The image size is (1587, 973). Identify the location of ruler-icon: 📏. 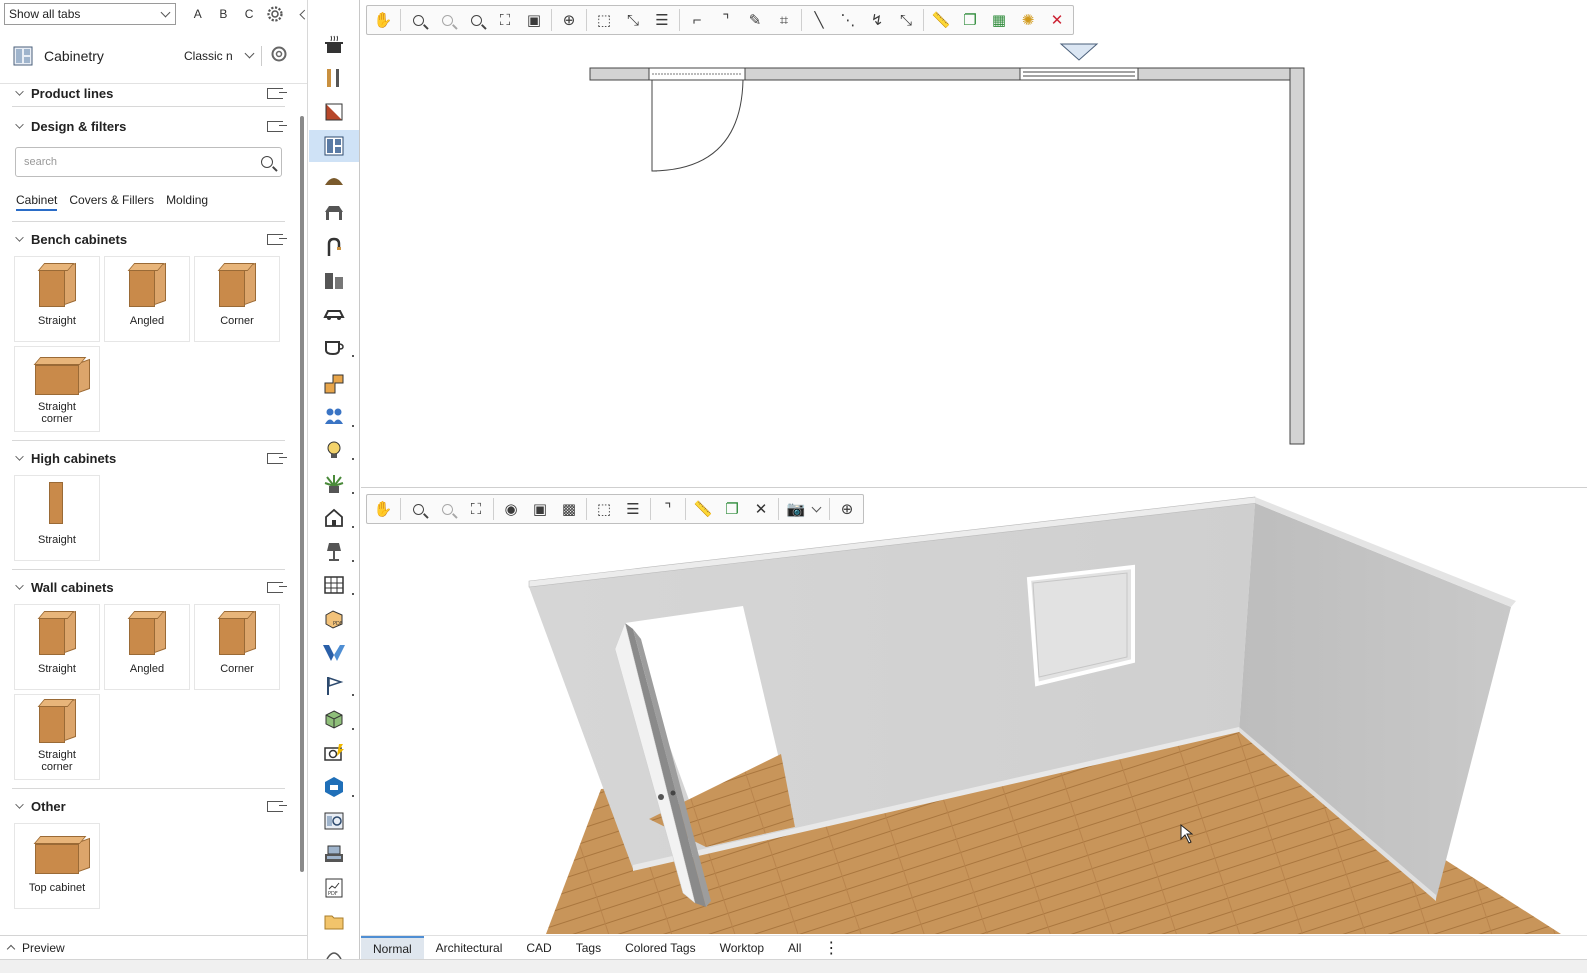
(703, 509).